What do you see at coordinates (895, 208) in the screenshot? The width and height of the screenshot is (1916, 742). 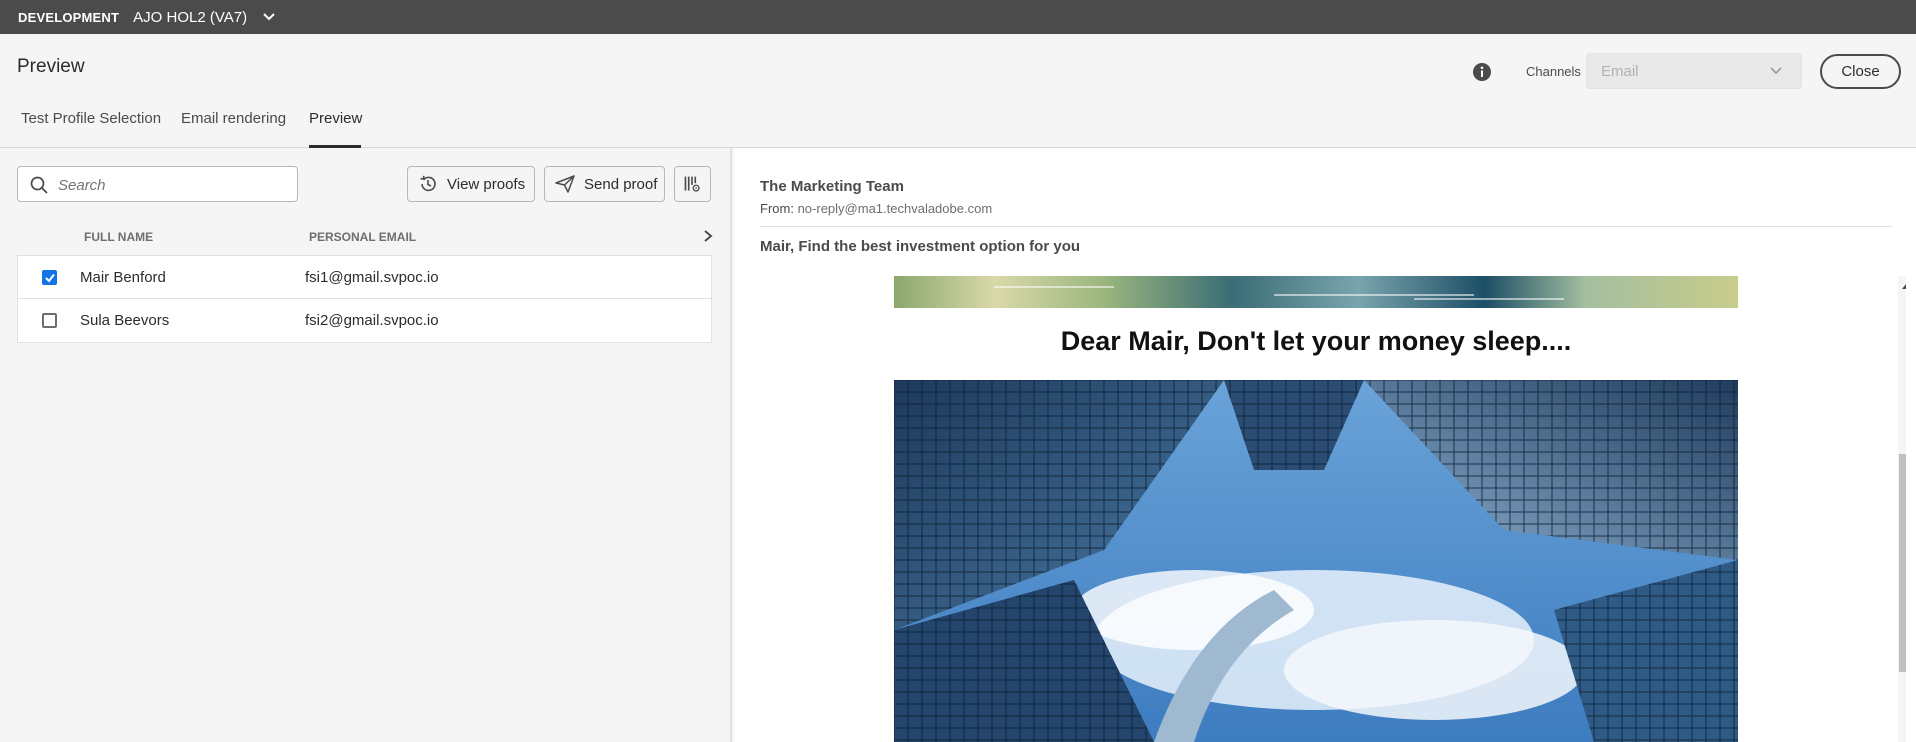 I see `from-address: no-reply@ma1.techvaladobe.com` at bounding box center [895, 208].